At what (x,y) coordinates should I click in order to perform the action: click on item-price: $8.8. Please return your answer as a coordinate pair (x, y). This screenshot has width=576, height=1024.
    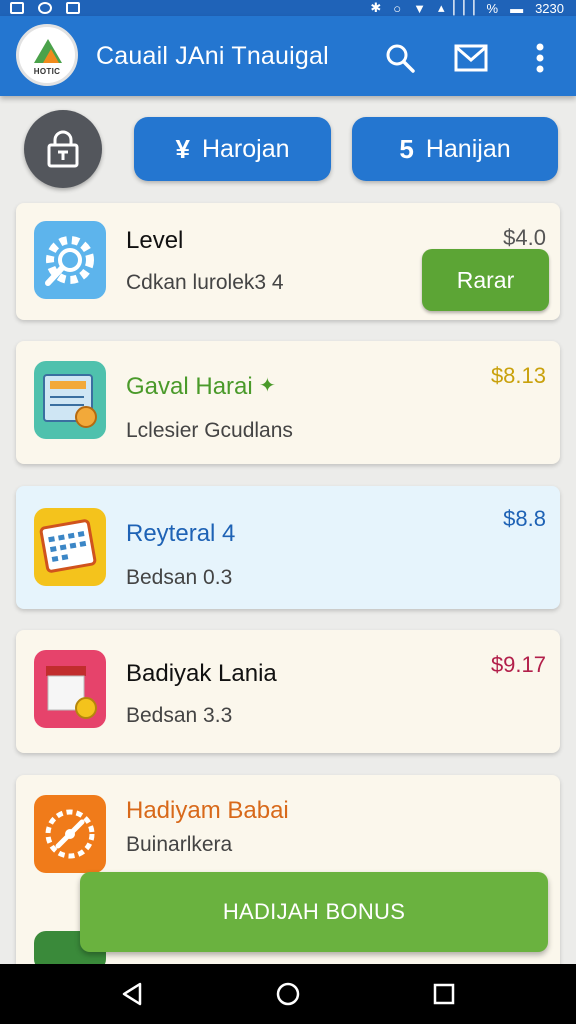
    Looking at the image, I should click on (524, 518).